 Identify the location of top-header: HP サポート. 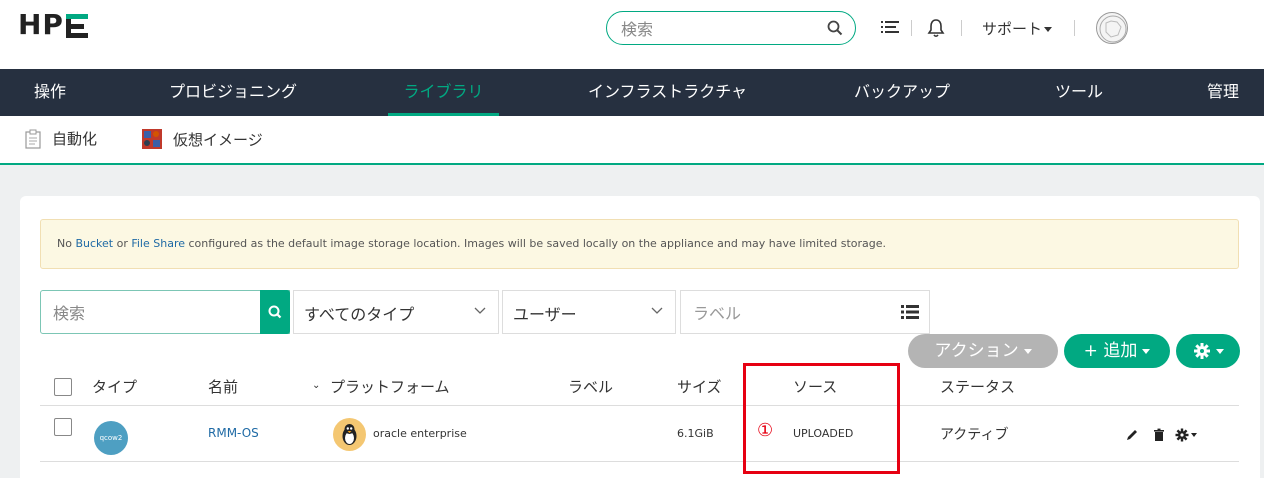
(632, 34).